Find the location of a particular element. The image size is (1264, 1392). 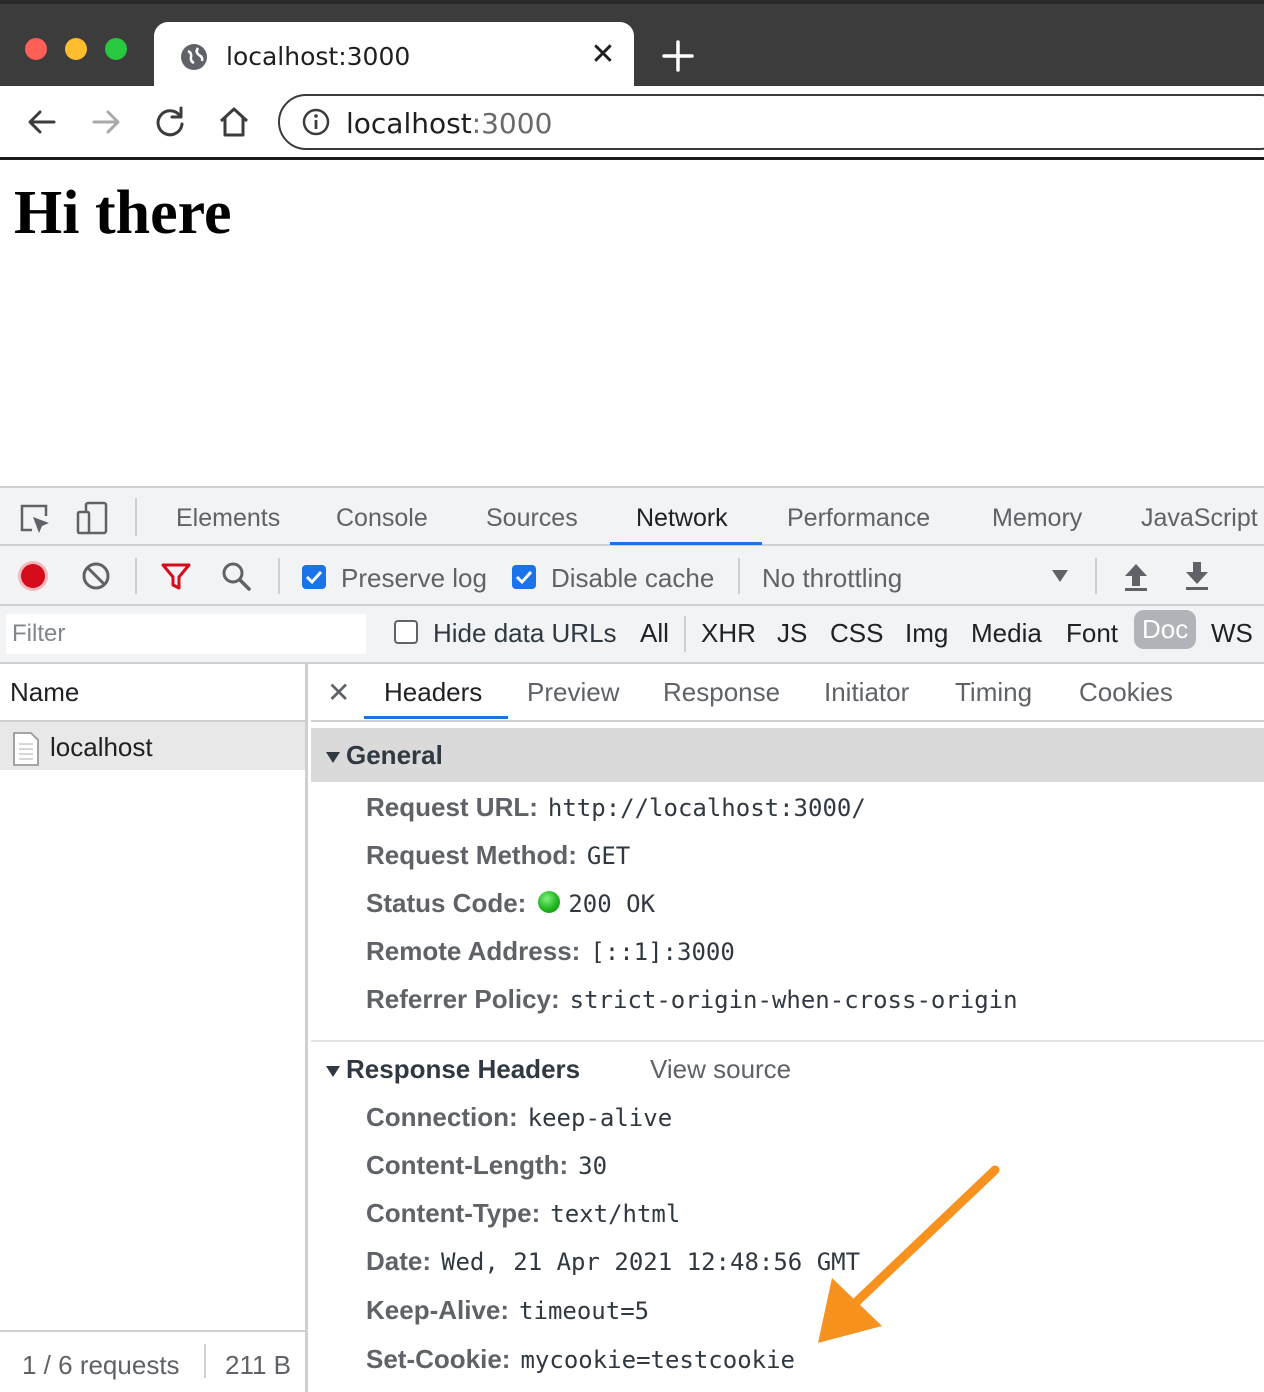

name-column-header: Name is located at coordinates (152, 693).